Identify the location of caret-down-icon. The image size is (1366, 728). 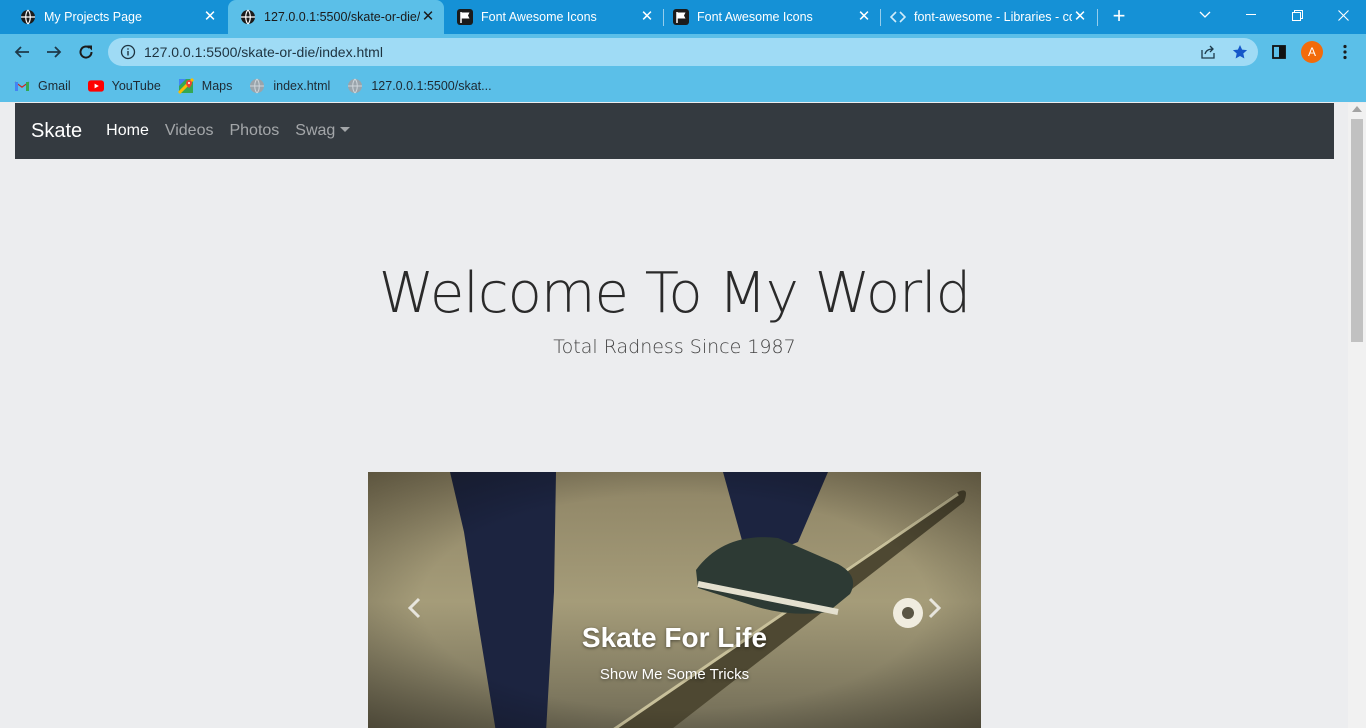
(345, 129).